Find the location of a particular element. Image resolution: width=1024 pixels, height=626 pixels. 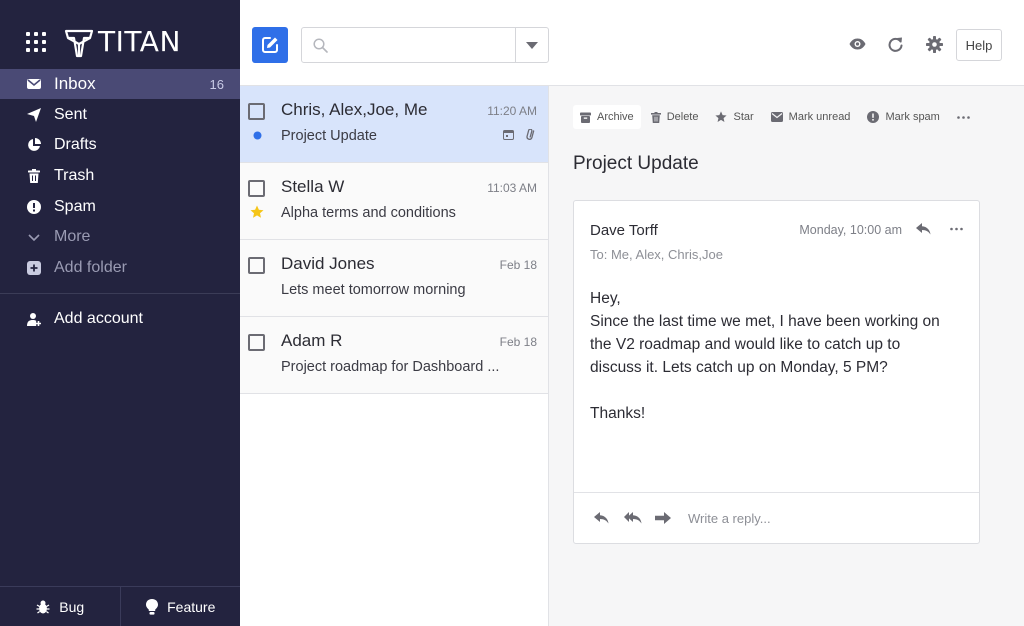

message-subject: Alpha terms and conditions is located at coordinates (368, 213).